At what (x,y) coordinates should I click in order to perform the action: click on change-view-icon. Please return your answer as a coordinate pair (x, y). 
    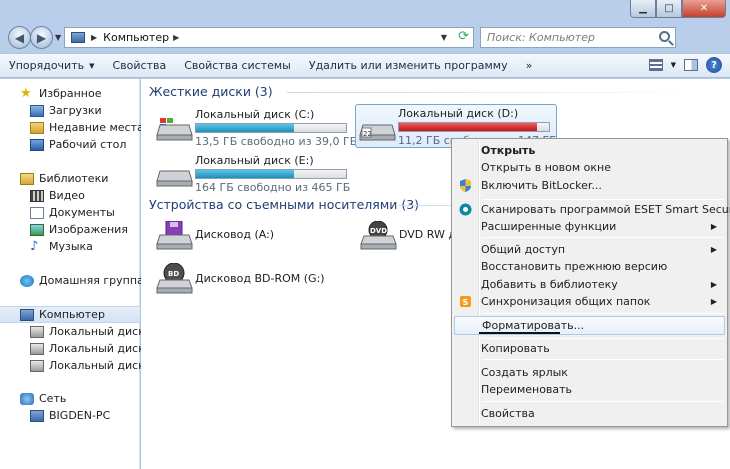
    Looking at the image, I should click on (655, 65).